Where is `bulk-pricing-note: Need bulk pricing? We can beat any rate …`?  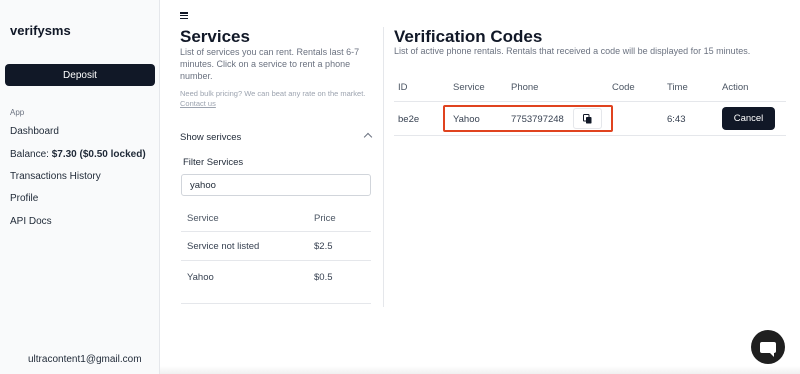 bulk-pricing-note: Need bulk pricing? We can beat any rate … is located at coordinates (275, 99).